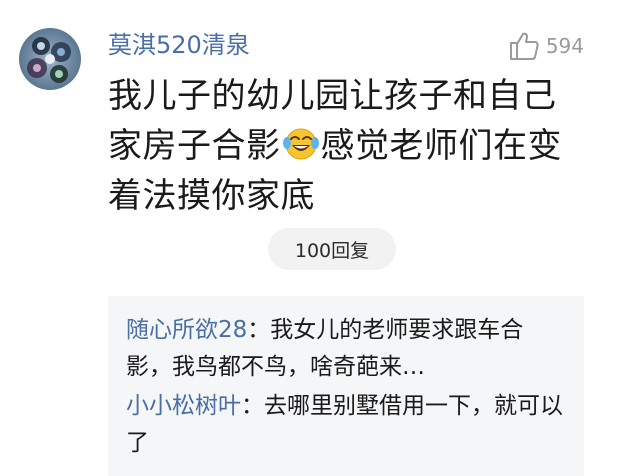 The width and height of the screenshot is (640, 476). Describe the element at coordinates (332, 249) in the screenshot. I see `view-replies-button: 100回复` at that location.